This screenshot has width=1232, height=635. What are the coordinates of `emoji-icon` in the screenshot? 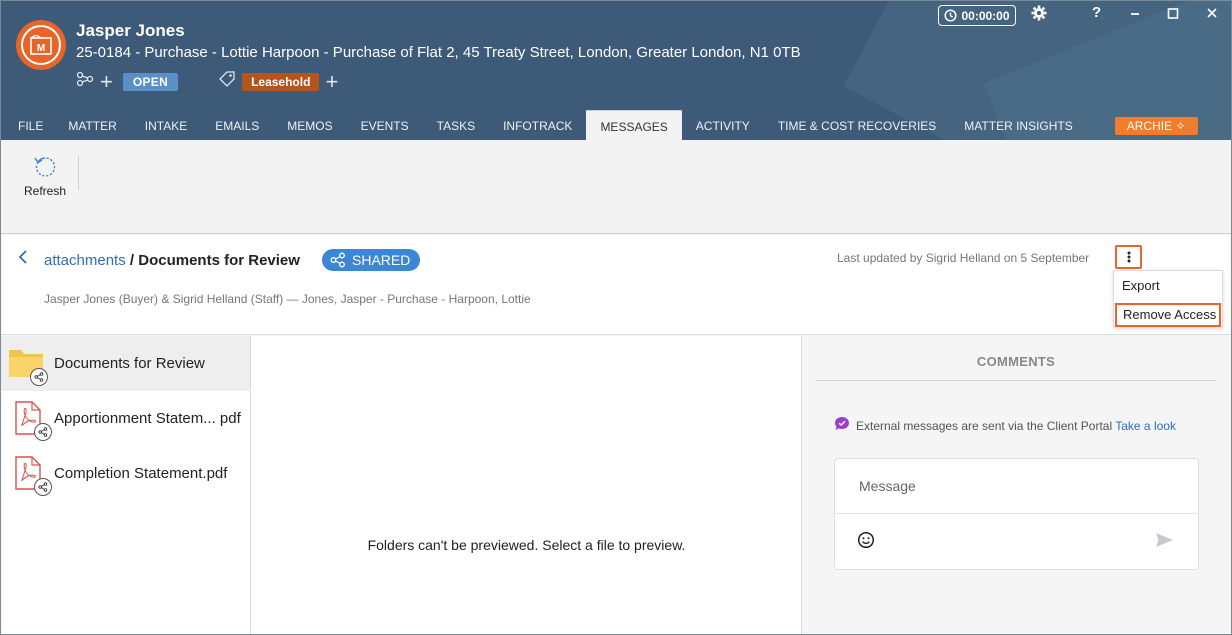 It's located at (866, 542).